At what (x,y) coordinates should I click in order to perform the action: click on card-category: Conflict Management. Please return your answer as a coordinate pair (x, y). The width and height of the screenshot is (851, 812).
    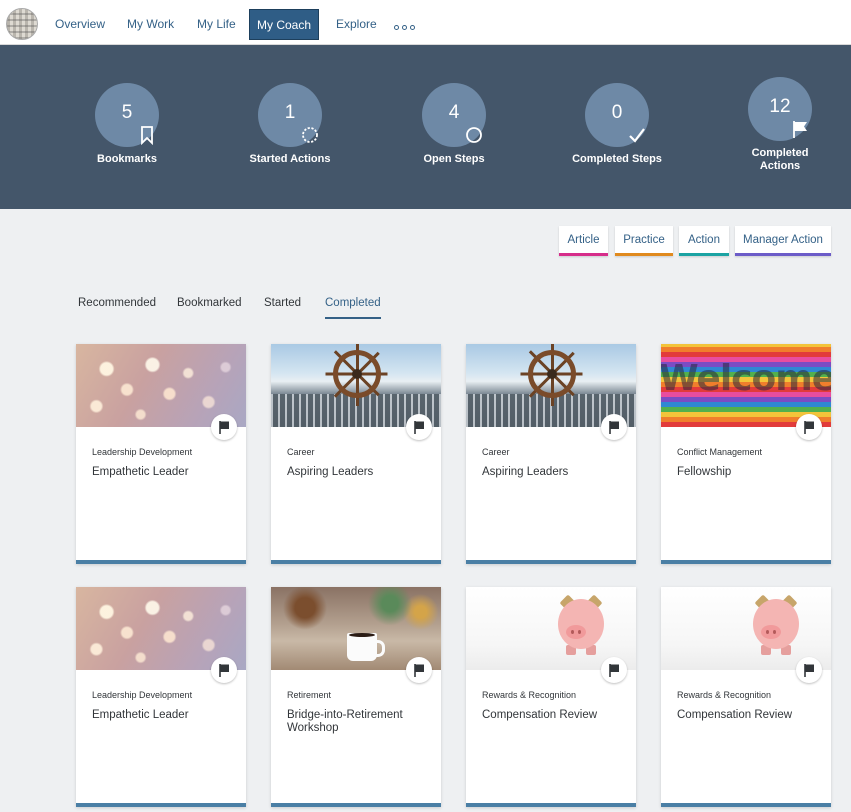
    Looking at the image, I should click on (720, 452).